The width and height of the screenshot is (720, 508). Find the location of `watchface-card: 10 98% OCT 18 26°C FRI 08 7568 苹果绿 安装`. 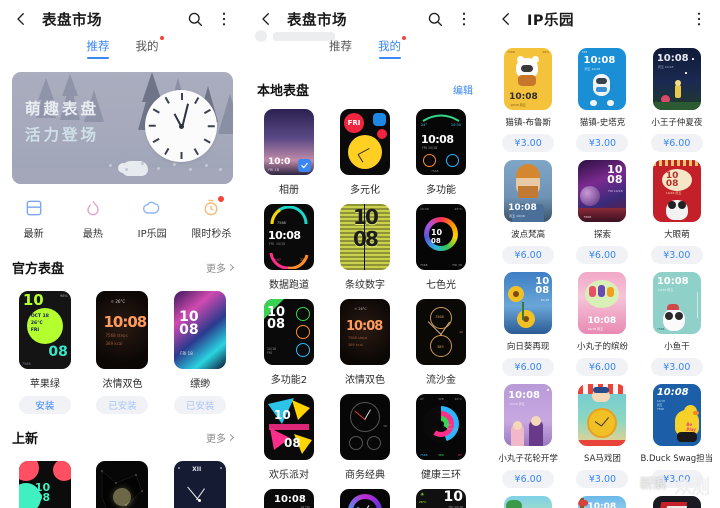

watchface-card: 10 98% OCT 18 26°C FRI 08 7568 苹果绿 安装 is located at coordinates (45, 350).